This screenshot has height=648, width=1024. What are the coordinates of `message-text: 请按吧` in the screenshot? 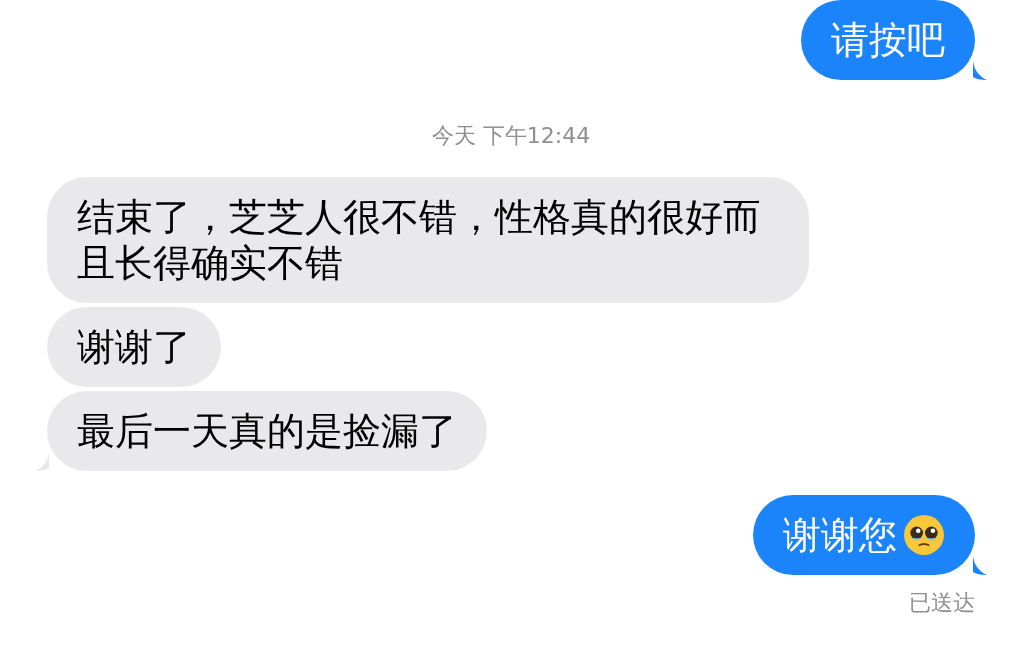 It's located at (888, 40).